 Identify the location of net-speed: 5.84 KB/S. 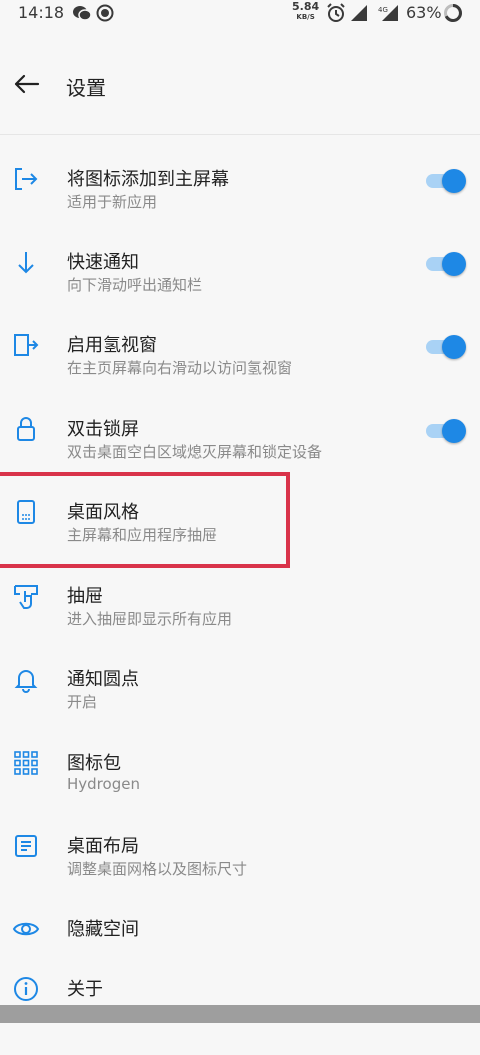
(306, 11).